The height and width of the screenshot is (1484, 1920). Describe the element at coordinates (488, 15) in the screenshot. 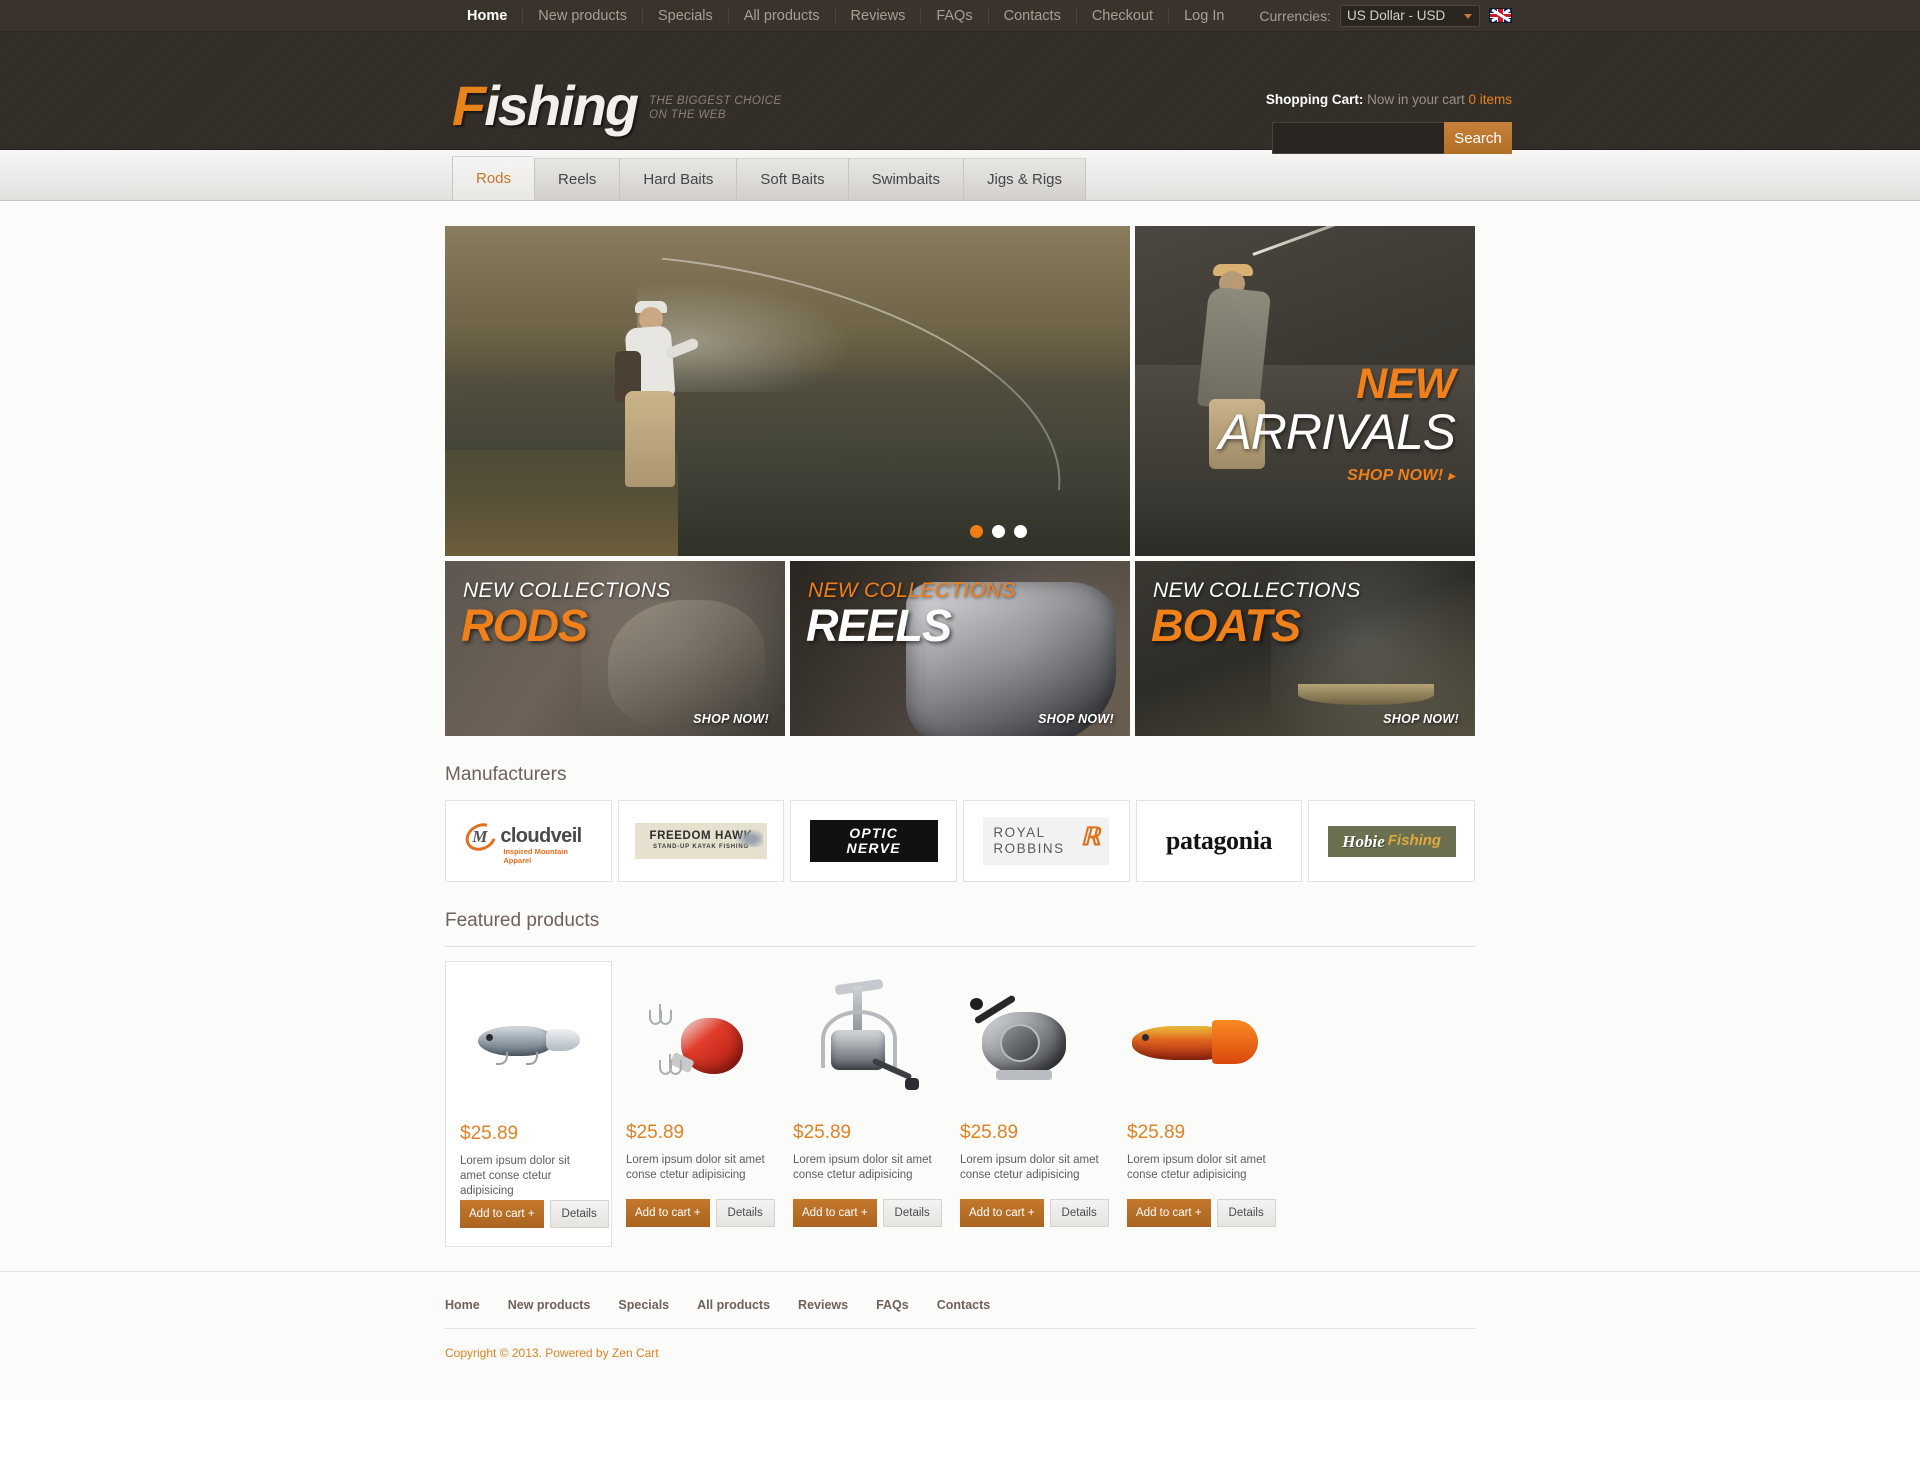

I see `topnav-item-home: Home` at that location.